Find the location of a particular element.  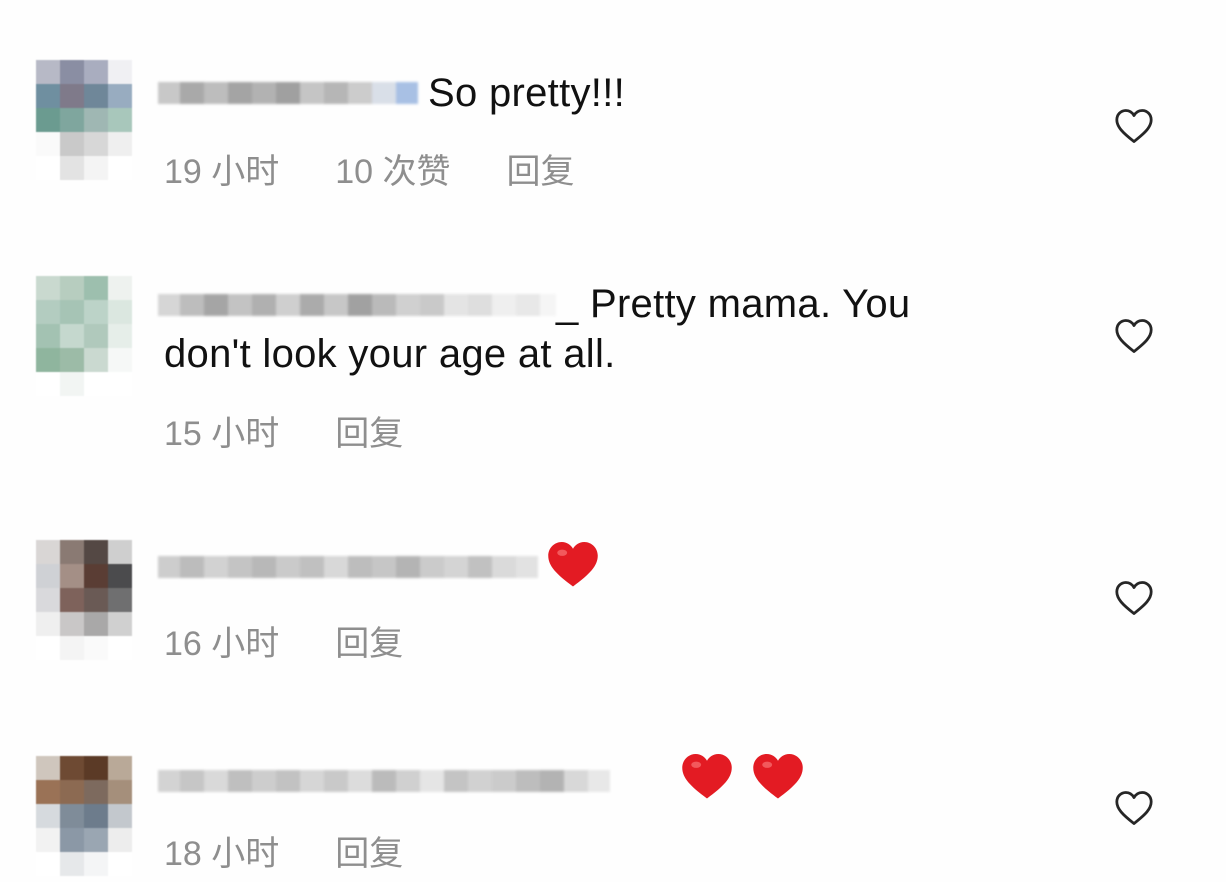

comment-likes: 10 次赞 is located at coordinates (392, 168).